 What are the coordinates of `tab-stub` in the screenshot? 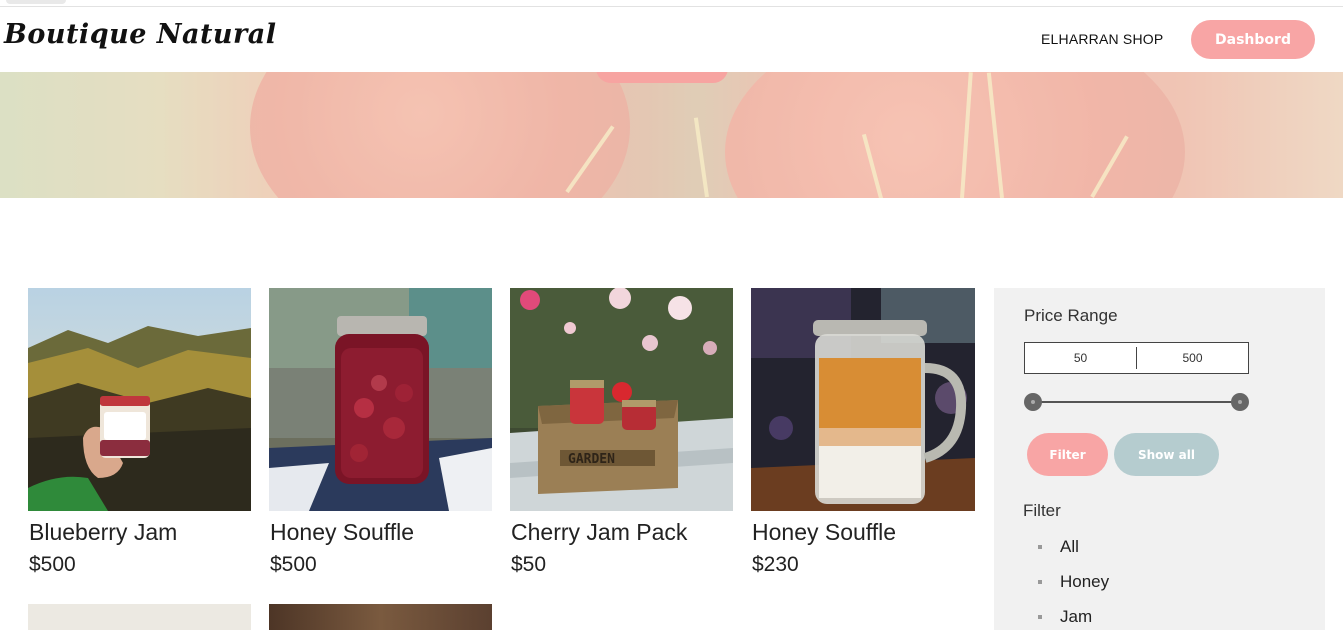 It's located at (36, 2).